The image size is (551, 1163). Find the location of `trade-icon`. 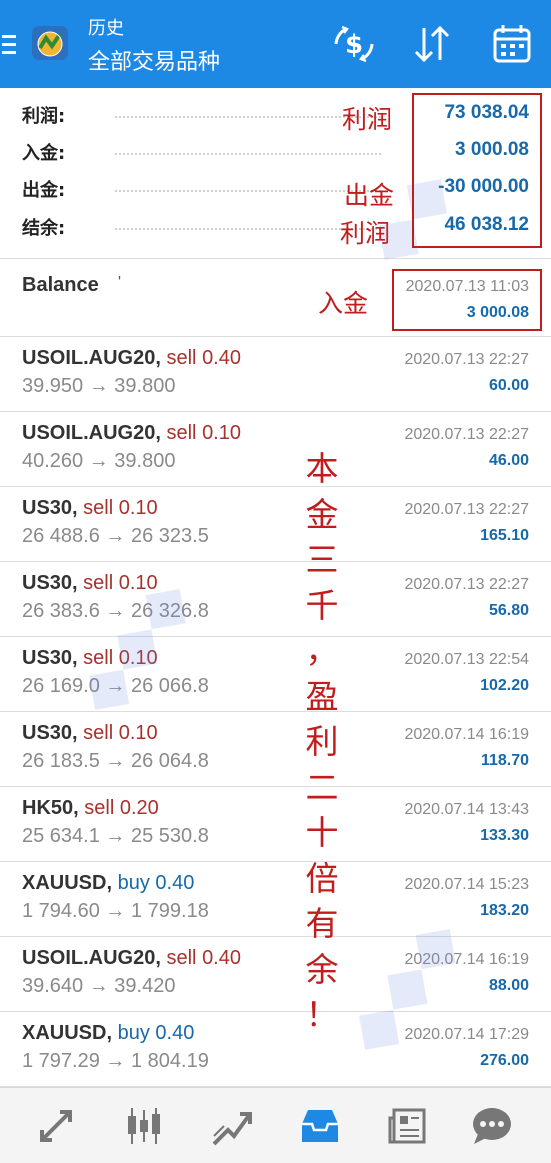

trade-icon is located at coordinates (232, 1126).